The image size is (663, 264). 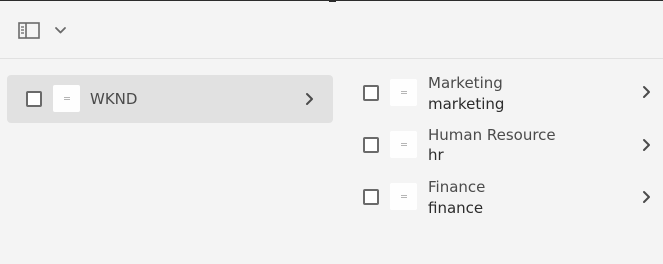 I want to click on list-item-finance: Finance finance, so click(x=501, y=197).